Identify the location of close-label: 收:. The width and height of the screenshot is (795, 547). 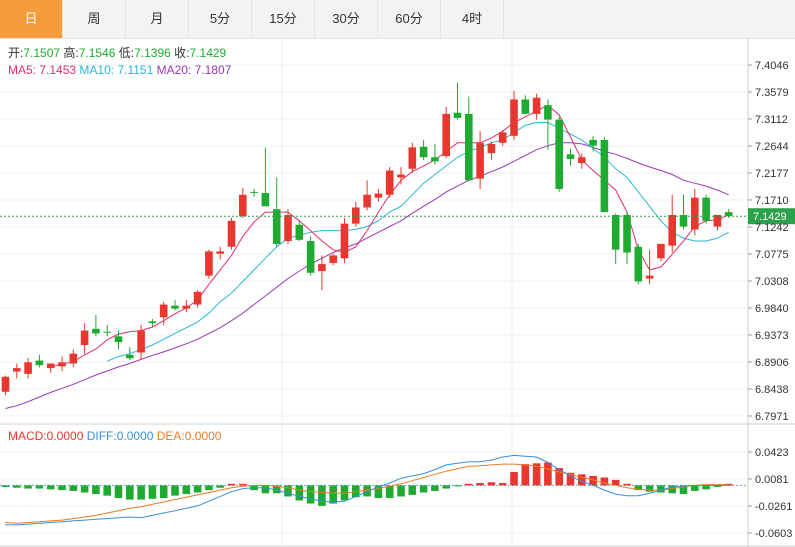
(181, 53).